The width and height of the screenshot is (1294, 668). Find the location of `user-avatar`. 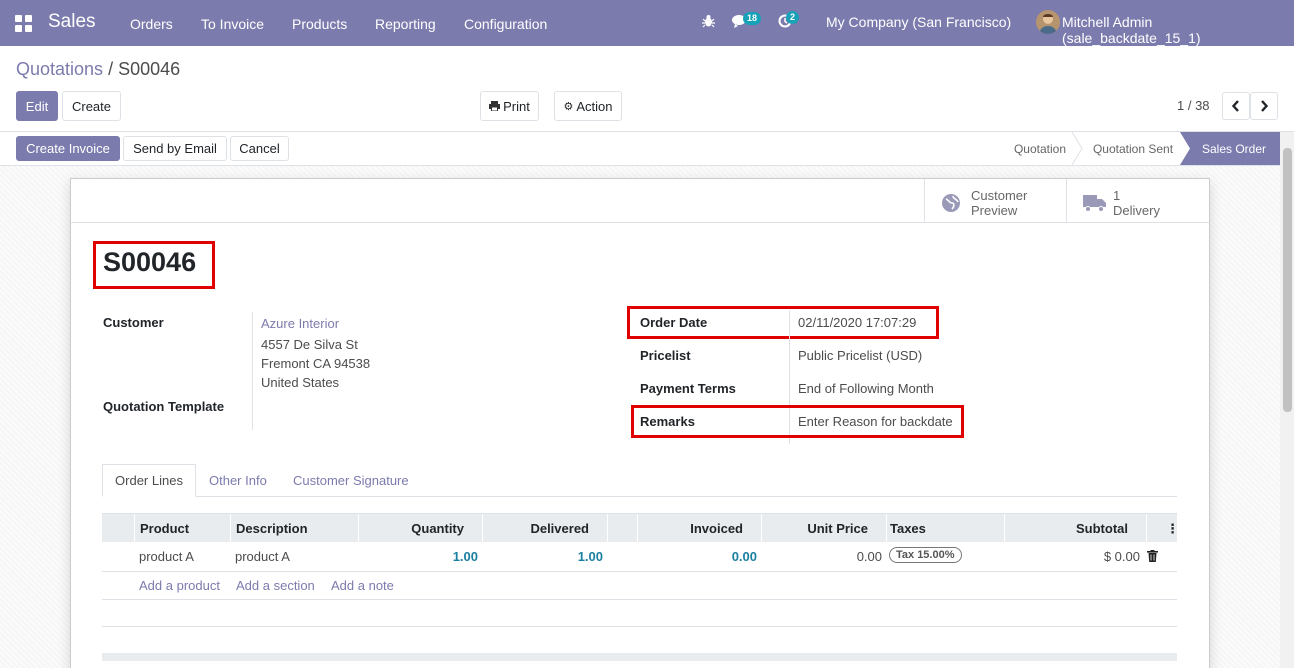

user-avatar is located at coordinates (1048, 22).